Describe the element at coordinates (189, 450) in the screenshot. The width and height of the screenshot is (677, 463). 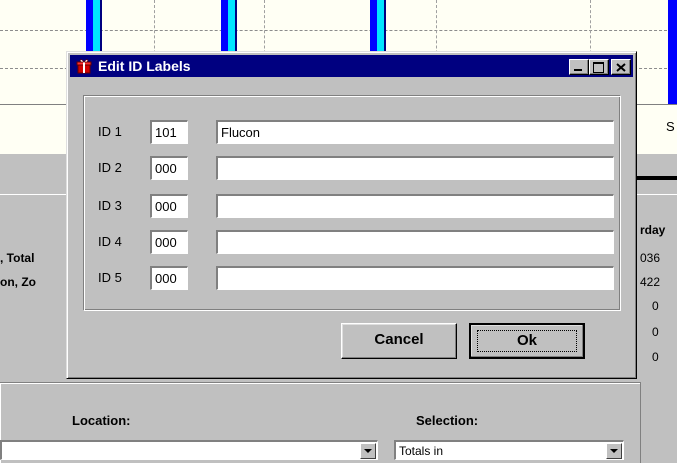
I see `location-combo` at that location.